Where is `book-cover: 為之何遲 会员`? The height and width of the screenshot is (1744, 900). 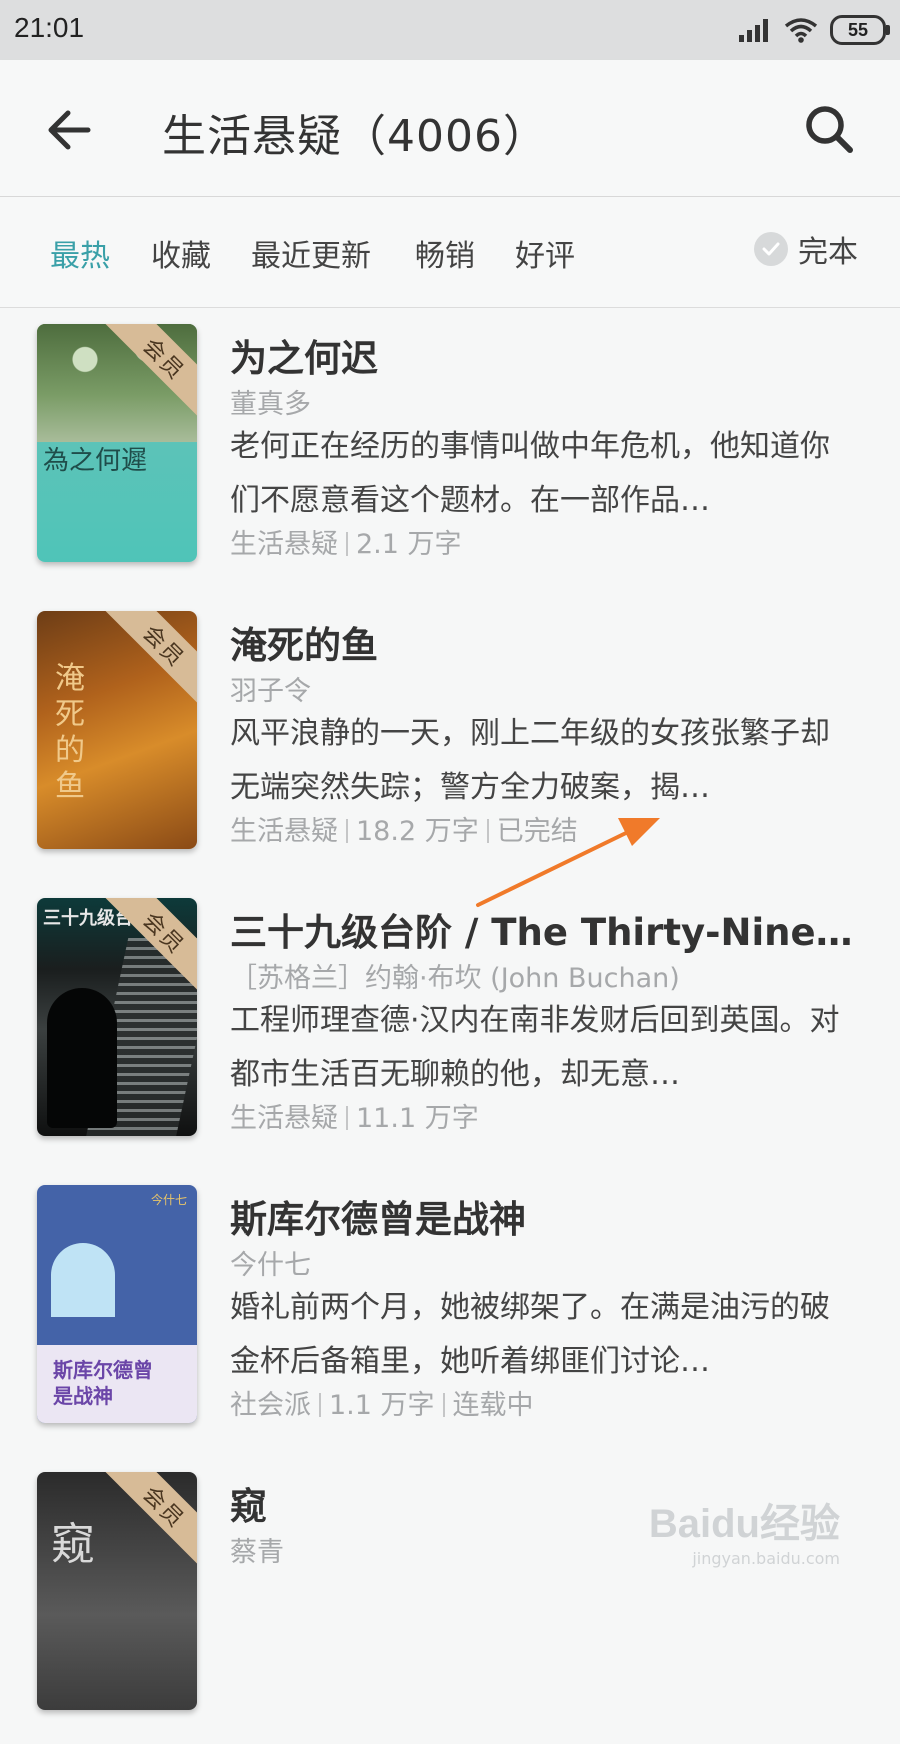 book-cover: 為之何遲 会员 is located at coordinates (117, 443).